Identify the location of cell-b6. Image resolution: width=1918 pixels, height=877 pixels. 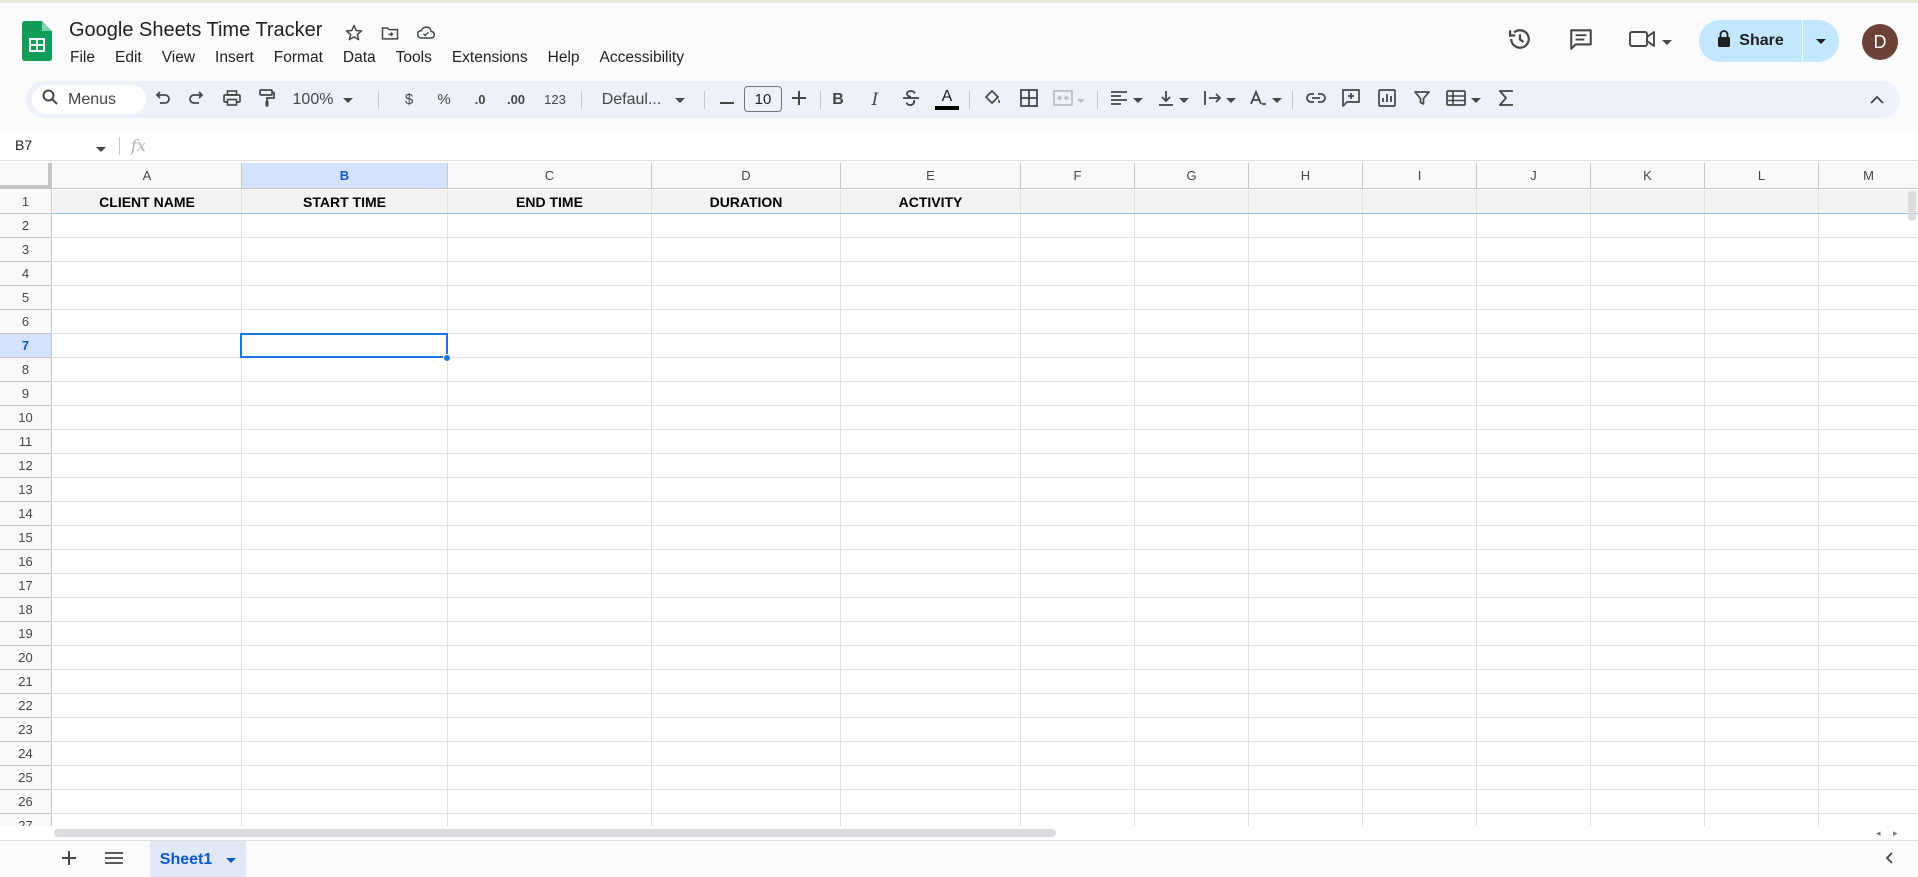
(345, 322).